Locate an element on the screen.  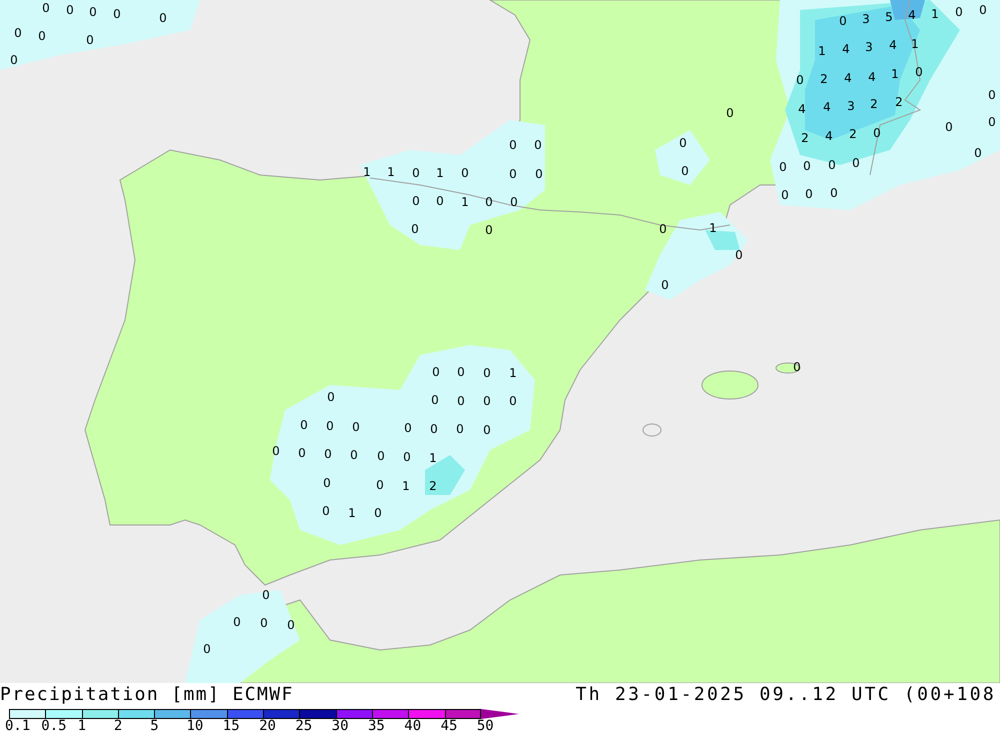
scale-label: 50 is located at coordinates (485, 725).